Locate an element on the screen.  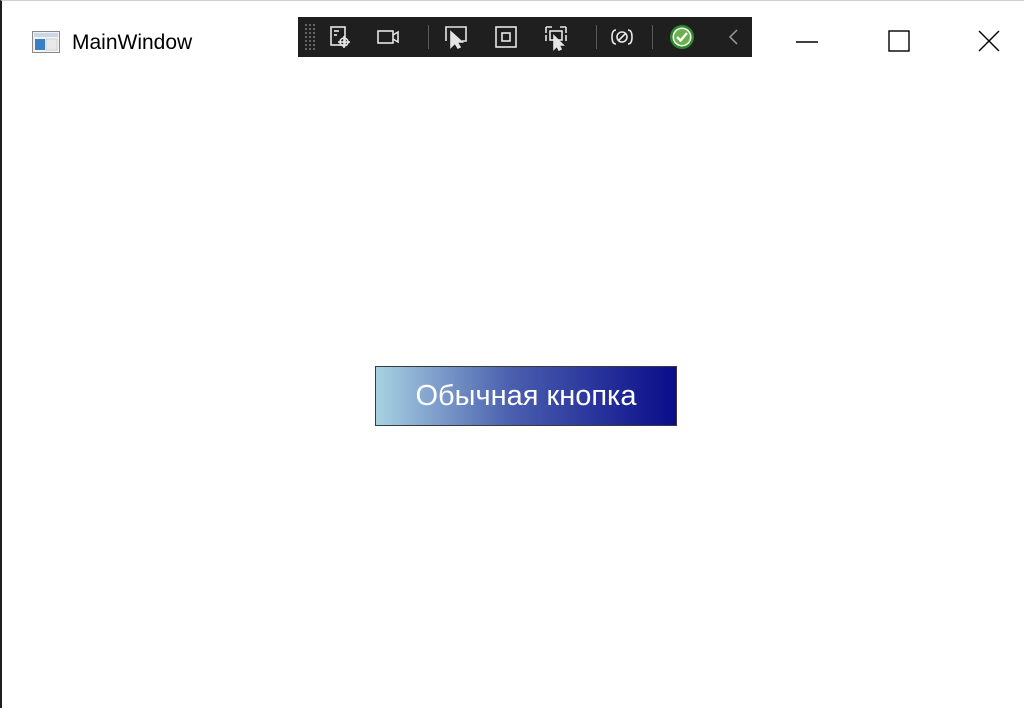
window-title: MainWindow is located at coordinates (132, 42).